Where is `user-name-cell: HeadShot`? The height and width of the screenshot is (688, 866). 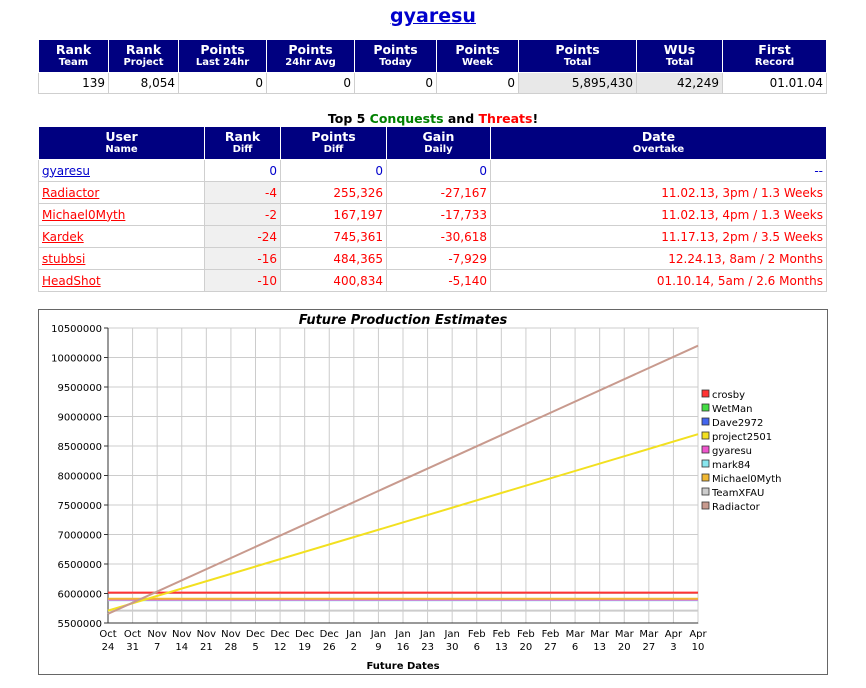 user-name-cell: HeadShot is located at coordinates (121, 280).